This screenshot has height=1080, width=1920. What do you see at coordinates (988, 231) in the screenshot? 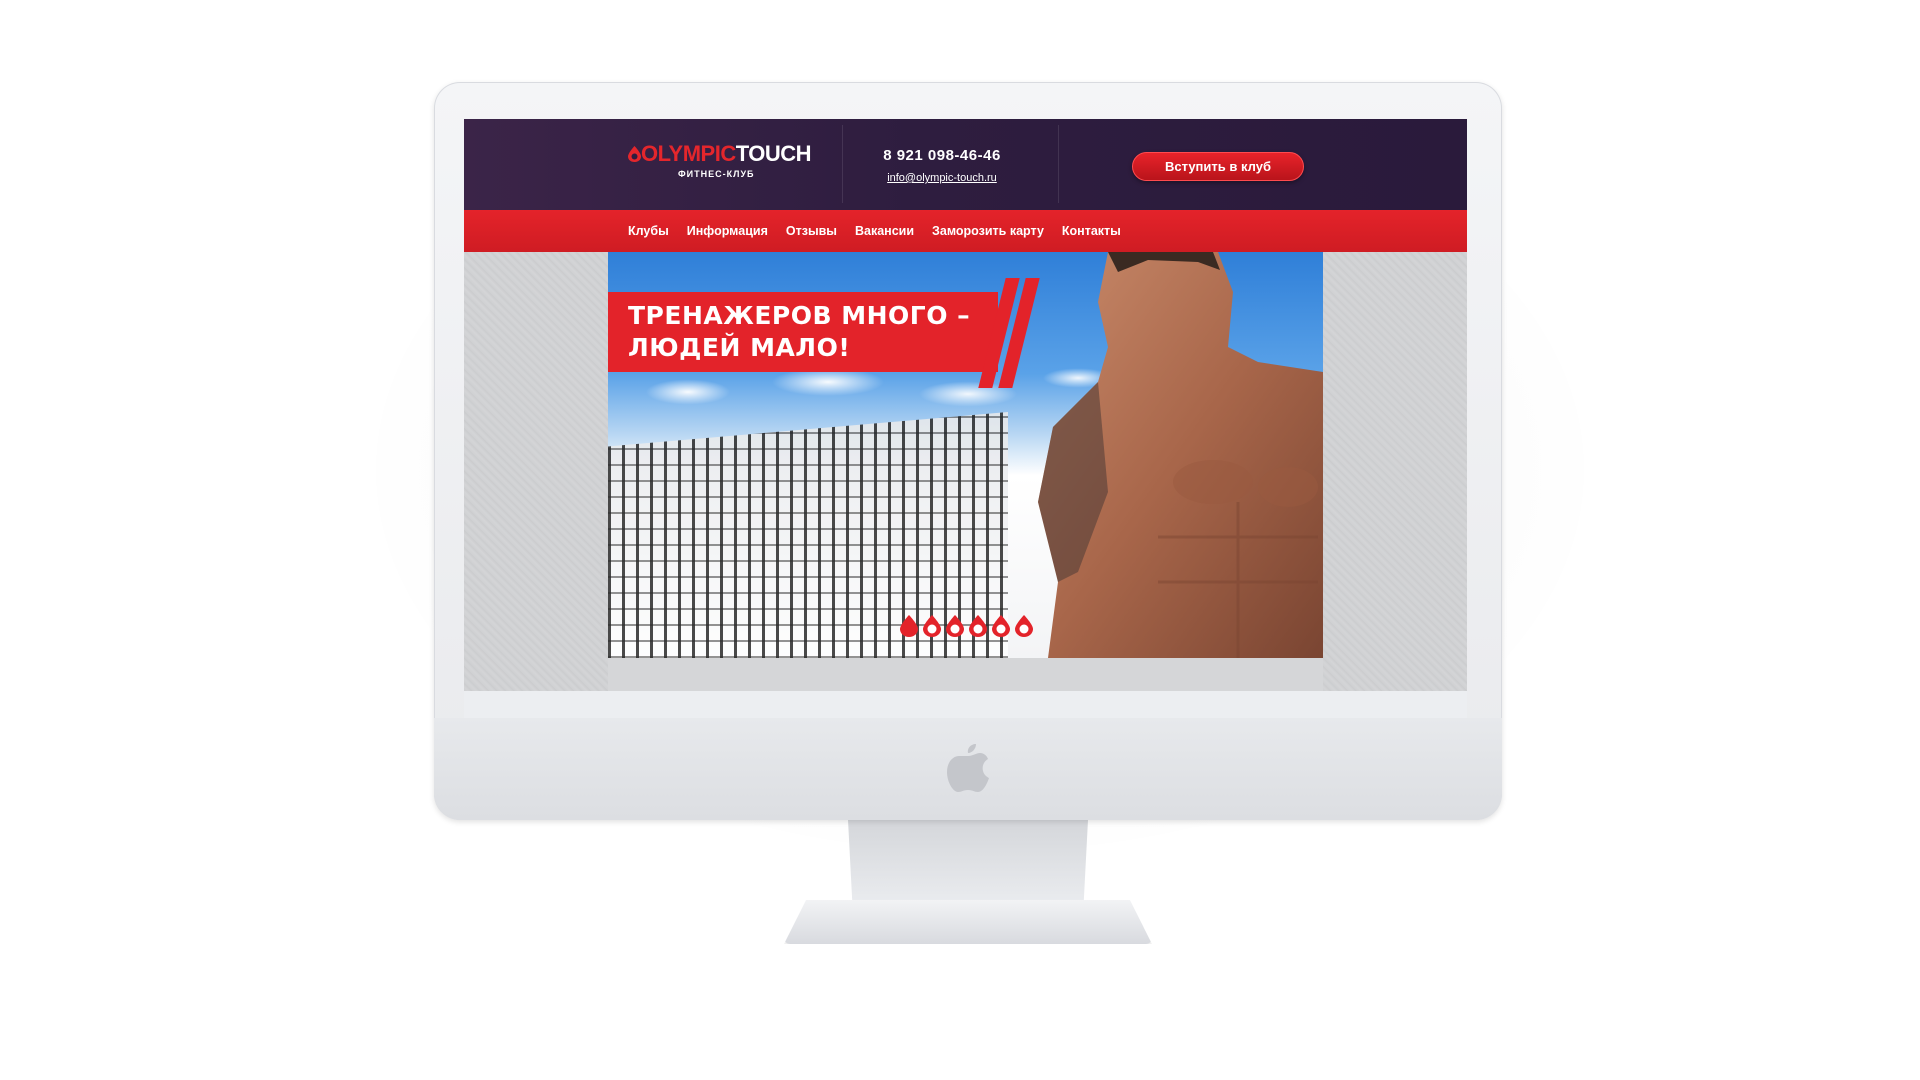
I see `nav-item-freeze-card: Заморозить карту` at bounding box center [988, 231].